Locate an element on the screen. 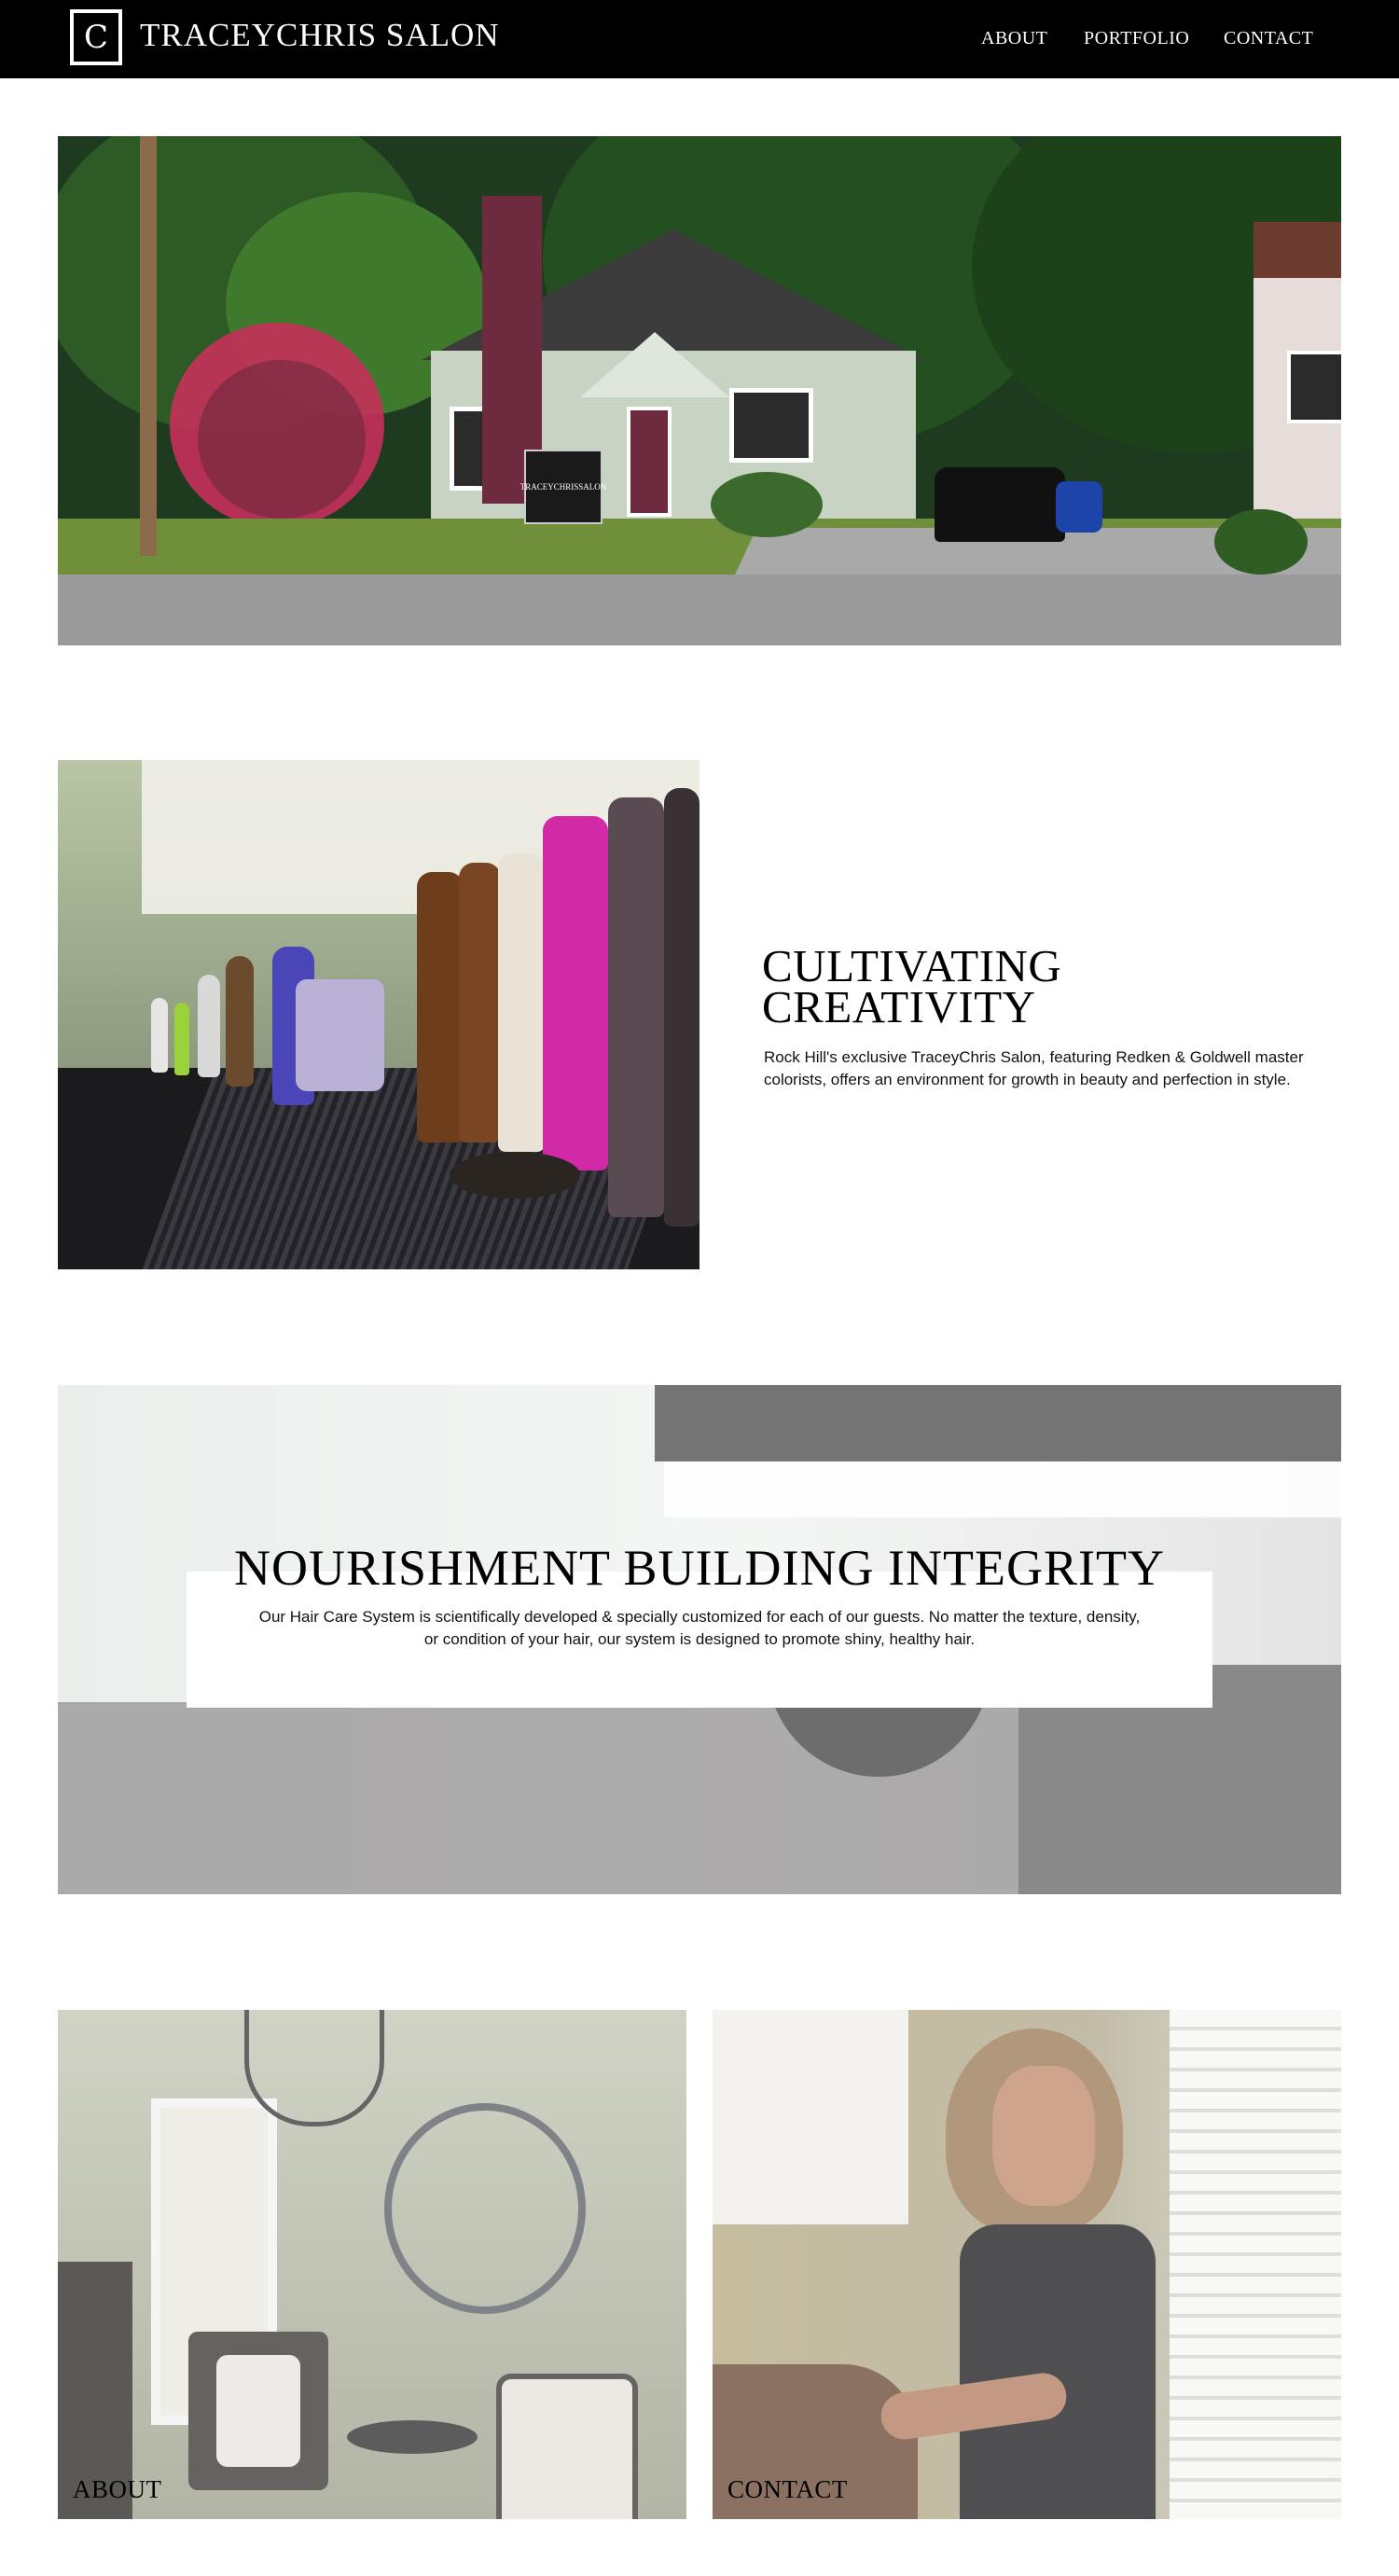 This screenshot has height=2576, width=1399. about-card: ABOUT is located at coordinates (372, 2264).